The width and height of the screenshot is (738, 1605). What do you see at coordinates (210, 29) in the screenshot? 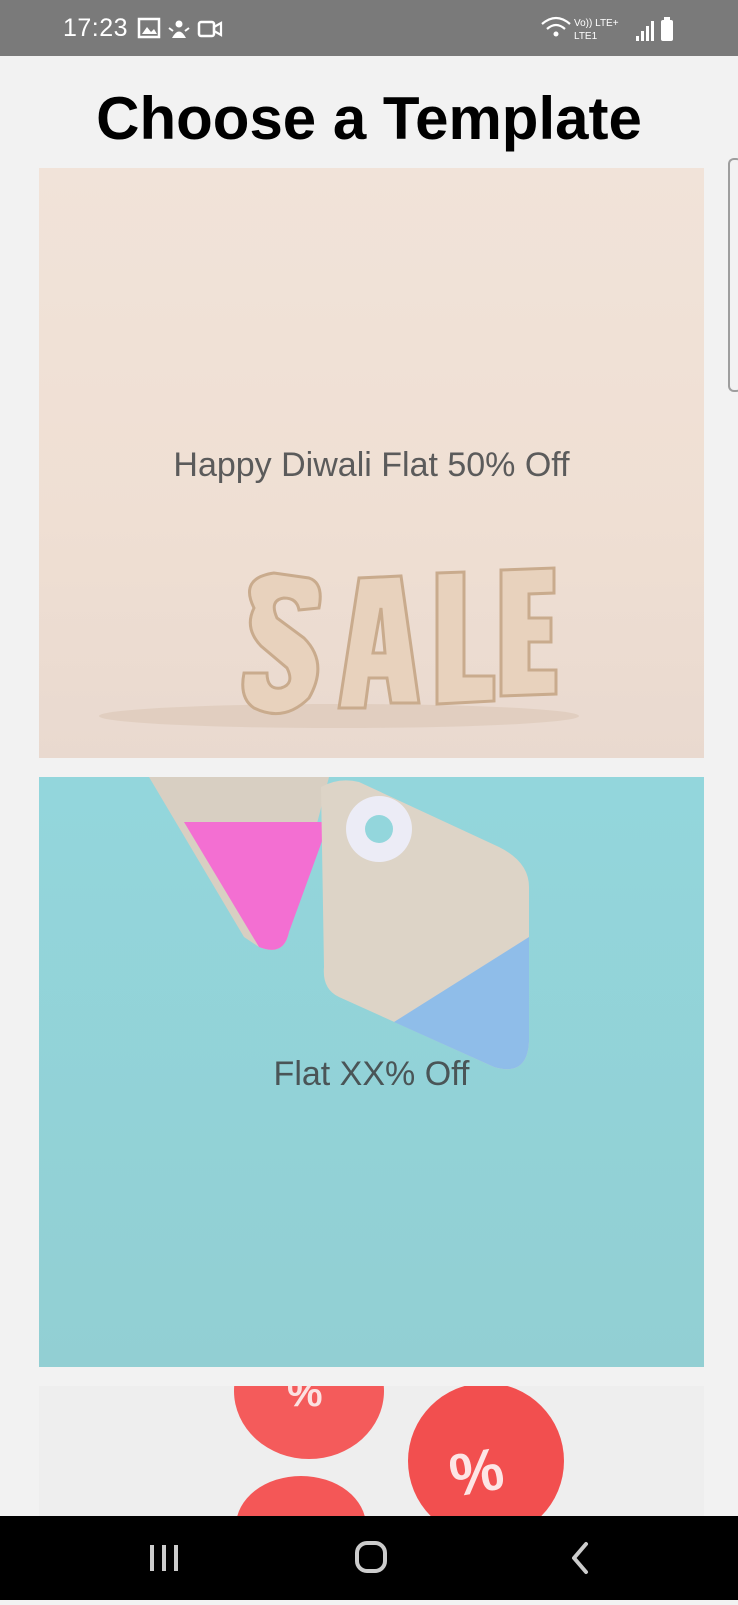
I see `video-icon` at bounding box center [210, 29].